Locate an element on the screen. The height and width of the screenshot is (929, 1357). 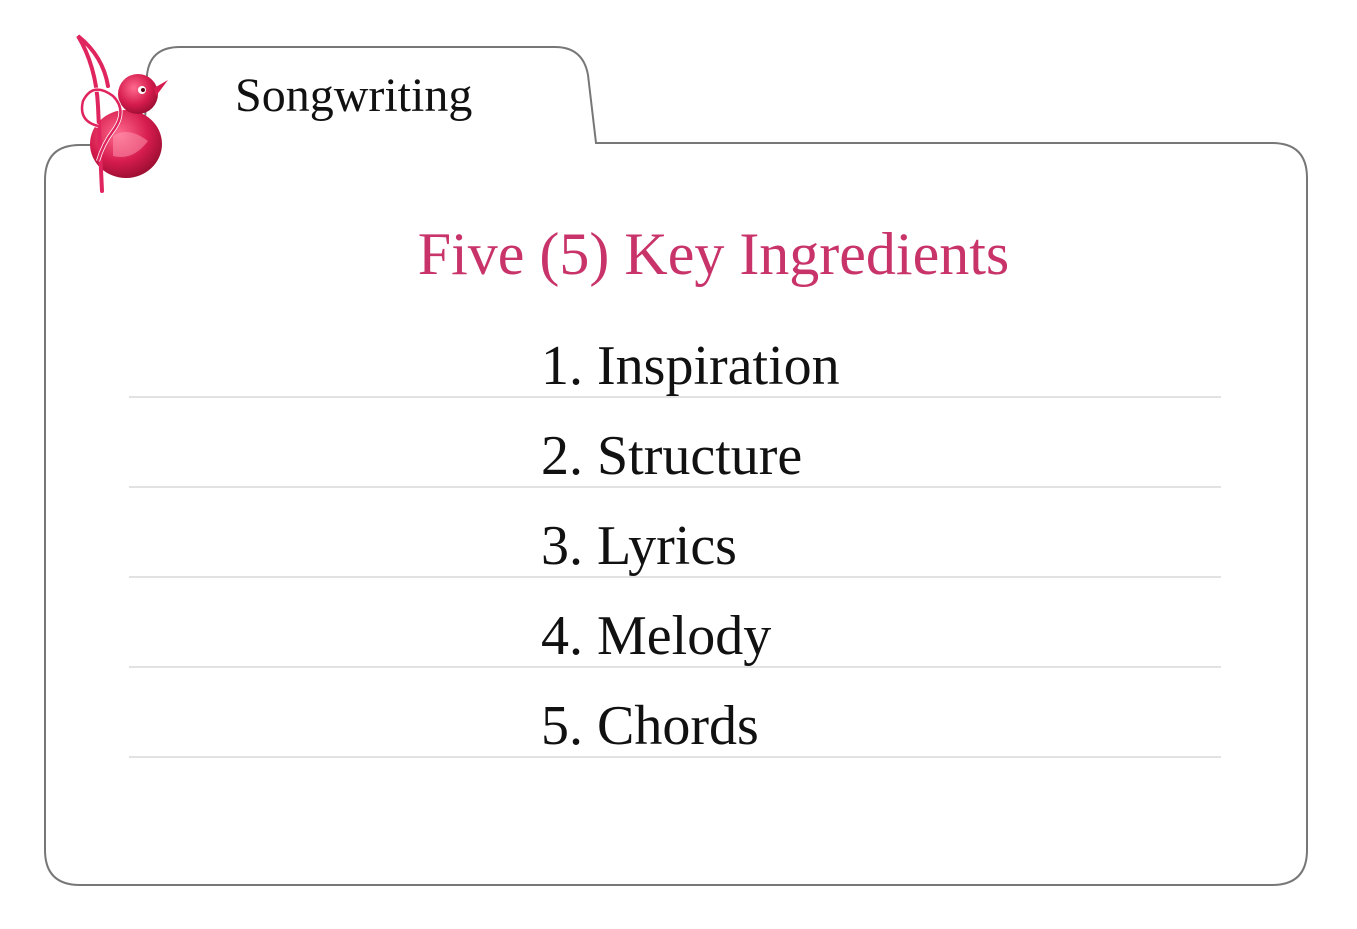
tab-title: Songwriting is located at coordinates (353, 96).